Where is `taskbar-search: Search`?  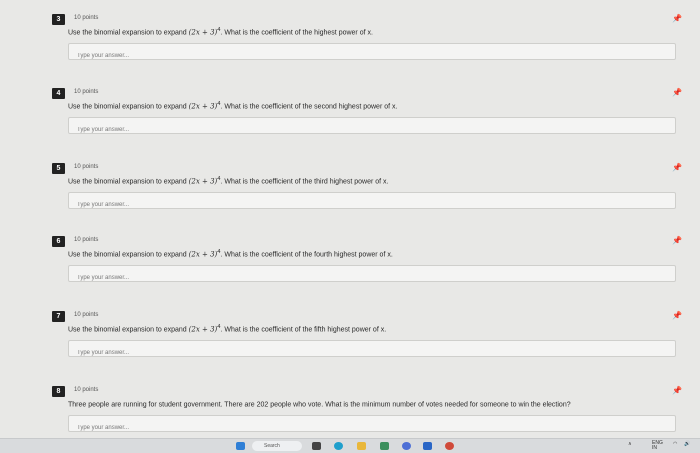 taskbar-search: Search is located at coordinates (277, 446).